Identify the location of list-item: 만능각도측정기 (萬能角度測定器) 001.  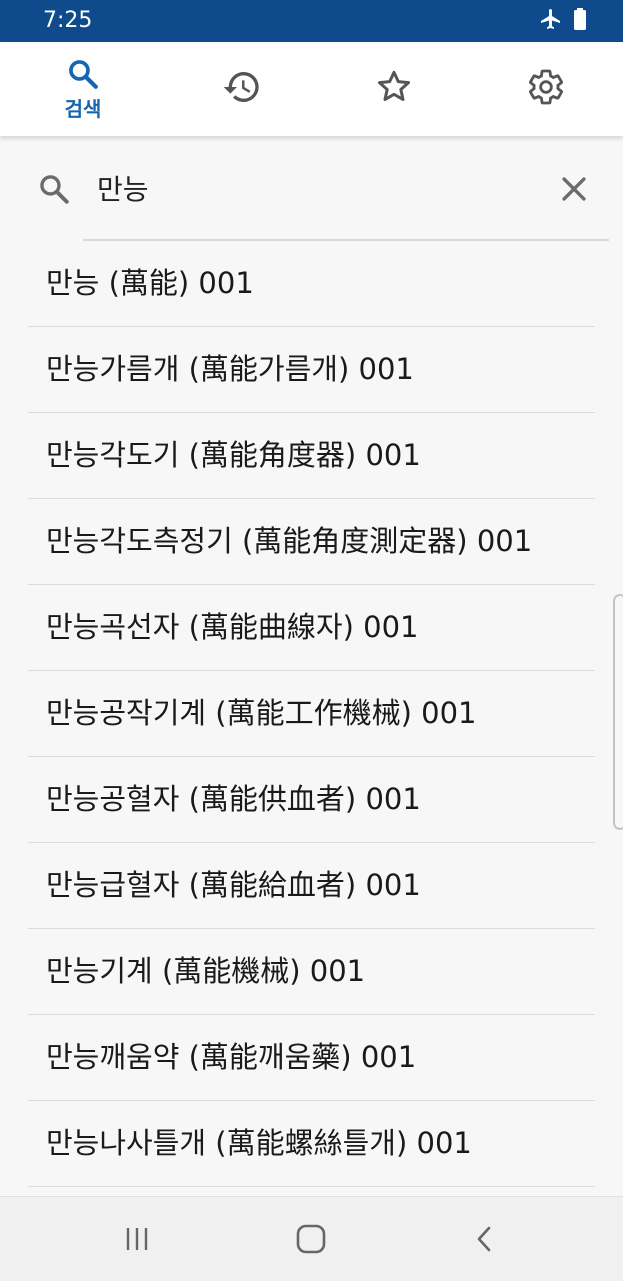
(311, 542).